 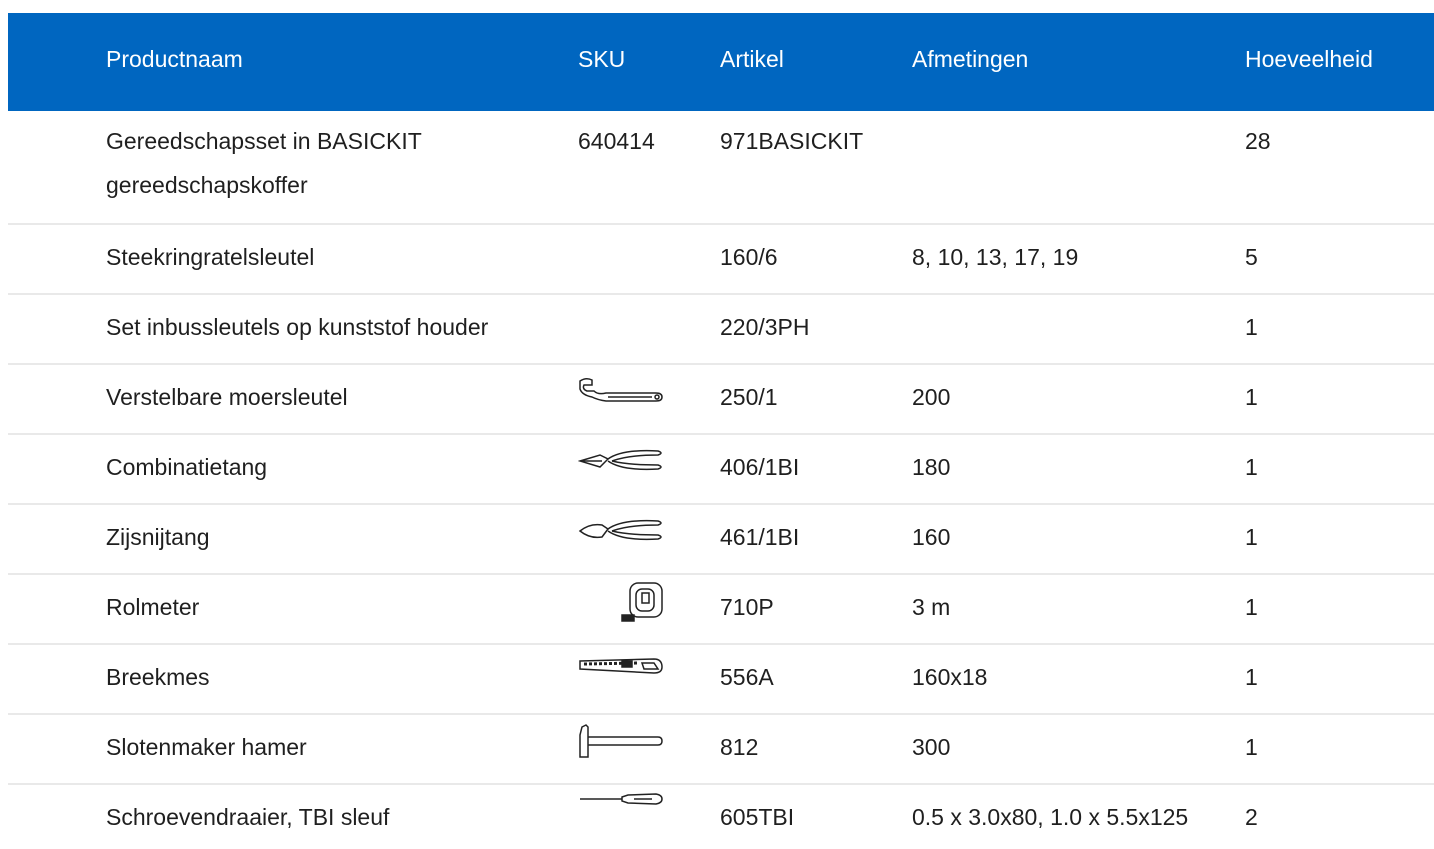 I want to click on header-dimensions: Afmetingen, so click(x=970, y=59).